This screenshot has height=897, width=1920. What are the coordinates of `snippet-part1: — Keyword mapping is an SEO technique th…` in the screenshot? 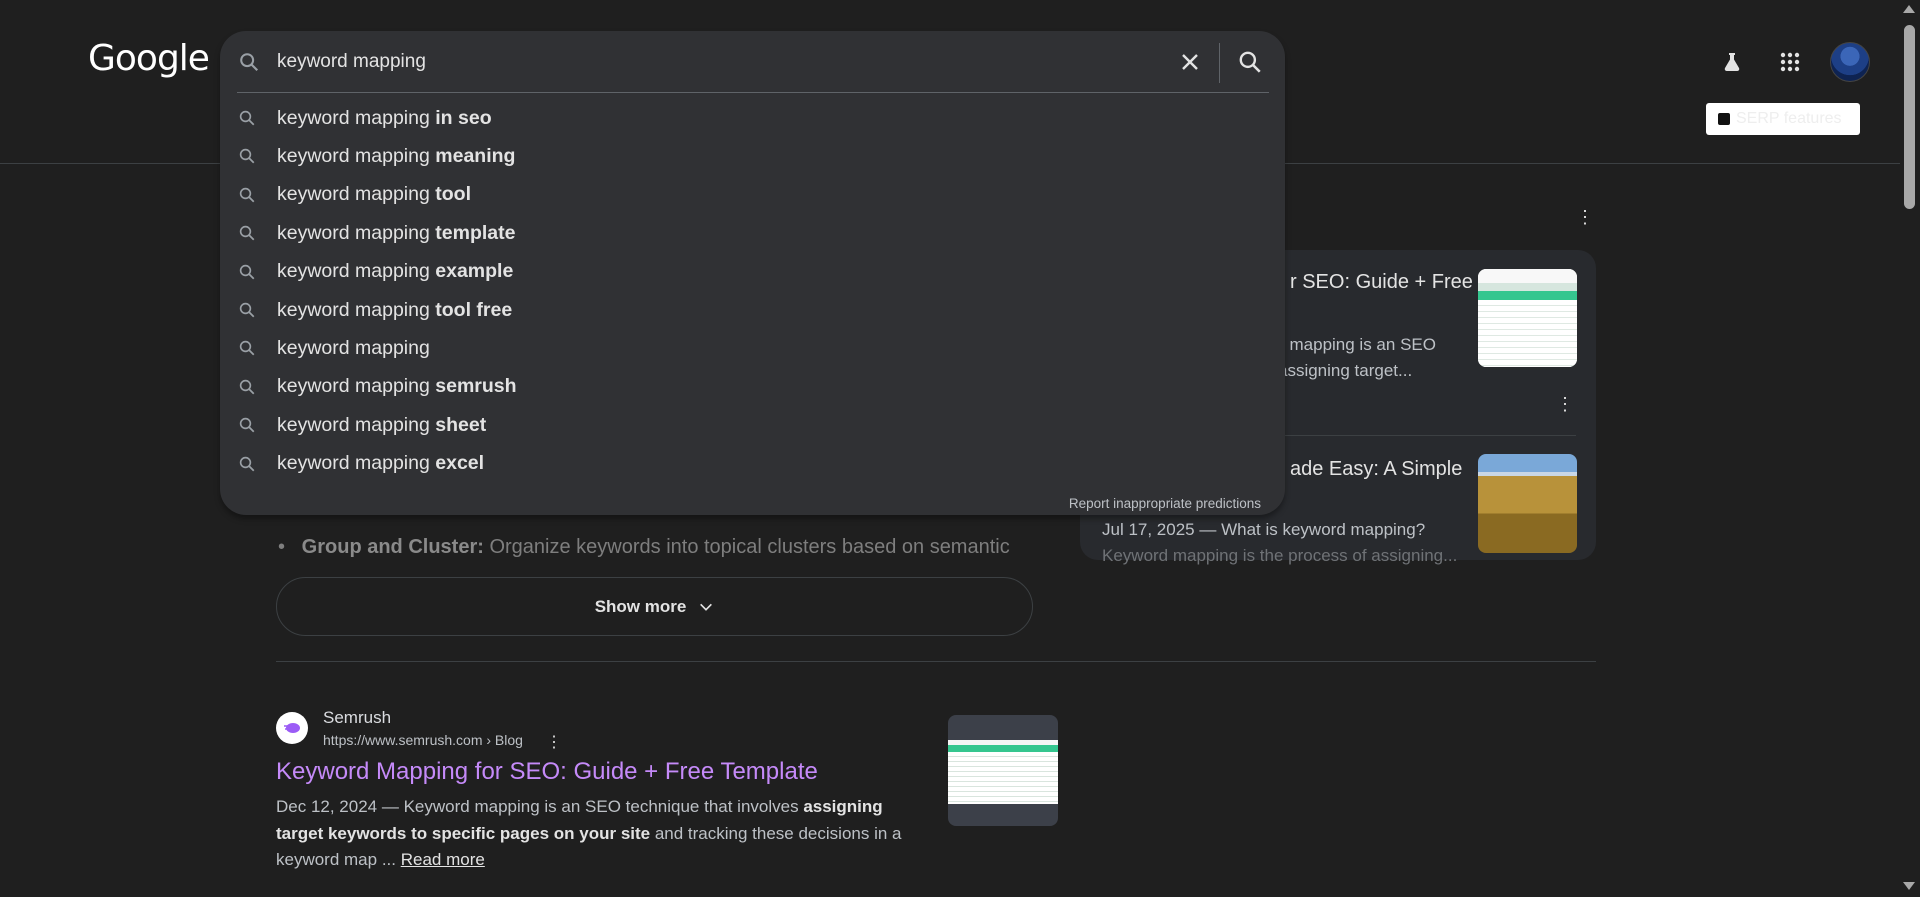 It's located at (590, 806).